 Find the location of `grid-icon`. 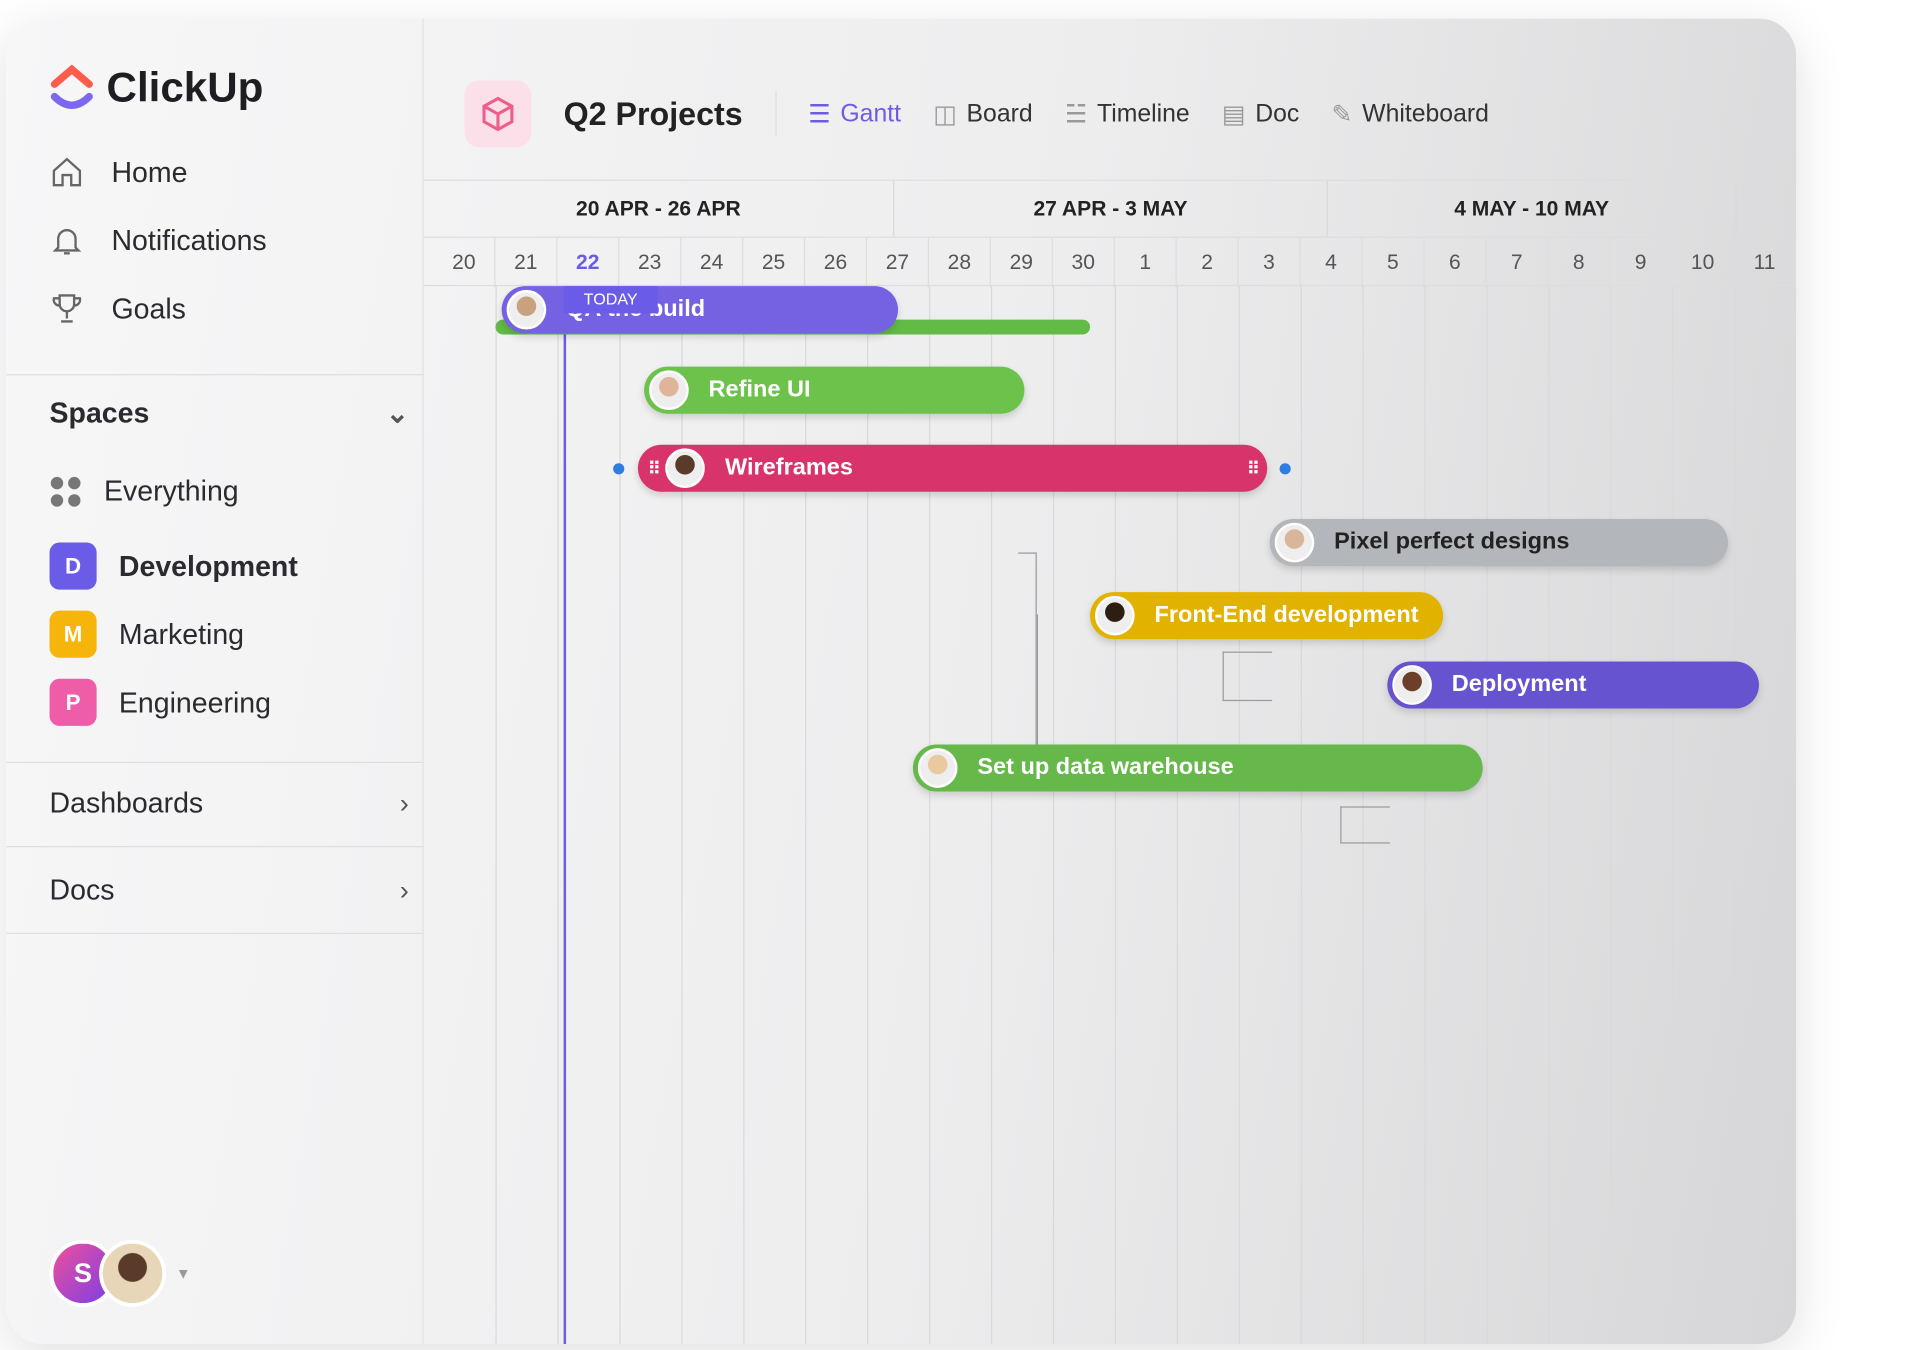

grid-icon is located at coordinates (65, 491).